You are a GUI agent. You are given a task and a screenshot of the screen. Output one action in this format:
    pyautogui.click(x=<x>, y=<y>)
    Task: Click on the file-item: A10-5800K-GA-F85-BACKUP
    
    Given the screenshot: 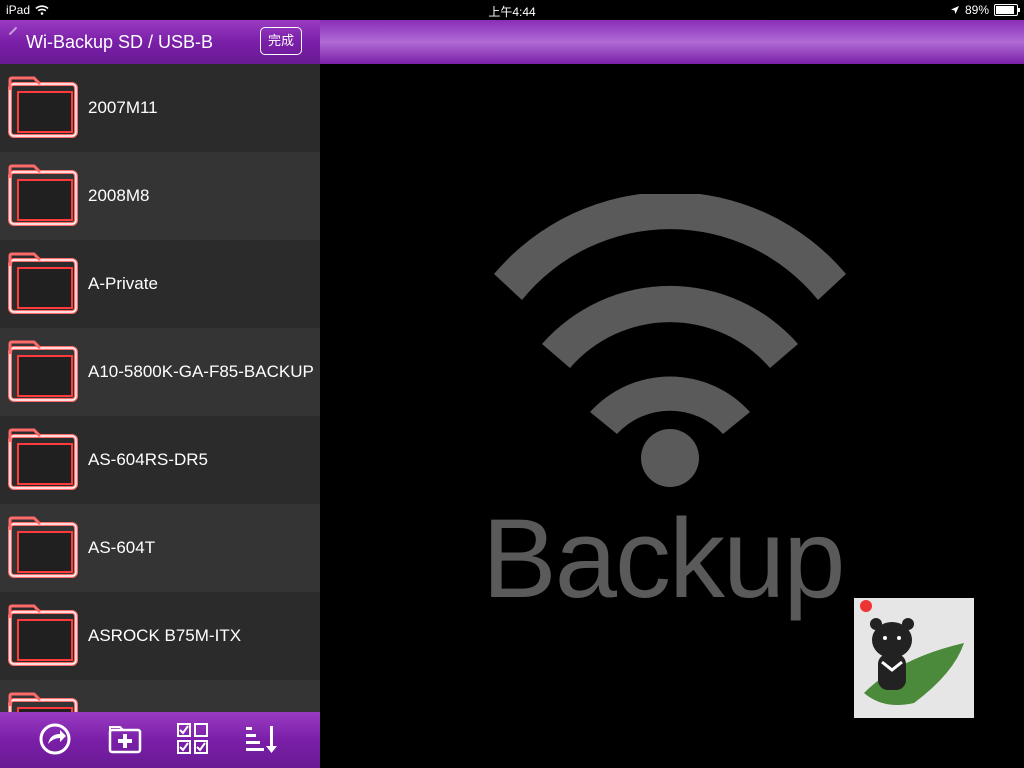 What is the action you would take?
    pyautogui.click(x=160, y=372)
    